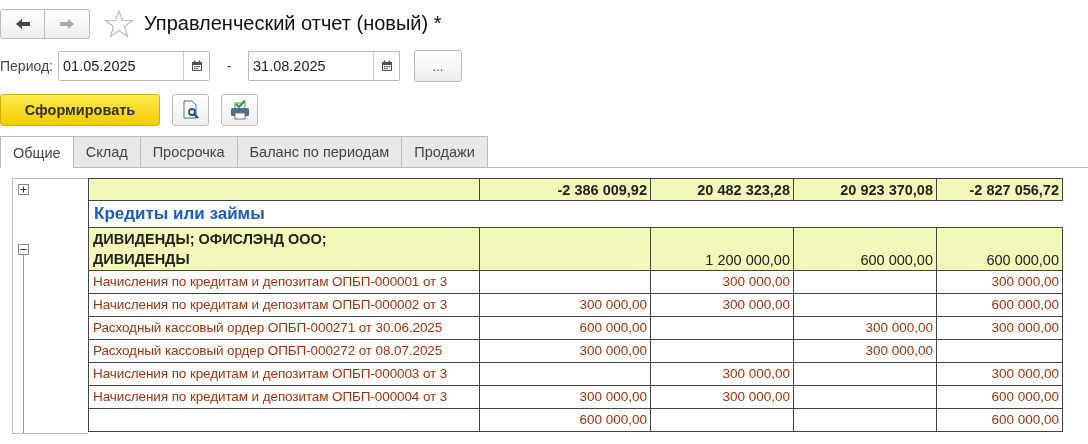 This screenshot has width=1088, height=444. What do you see at coordinates (67, 23) in the screenshot?
I see `forward-arrow-icon` at bounding box center [67, 23].